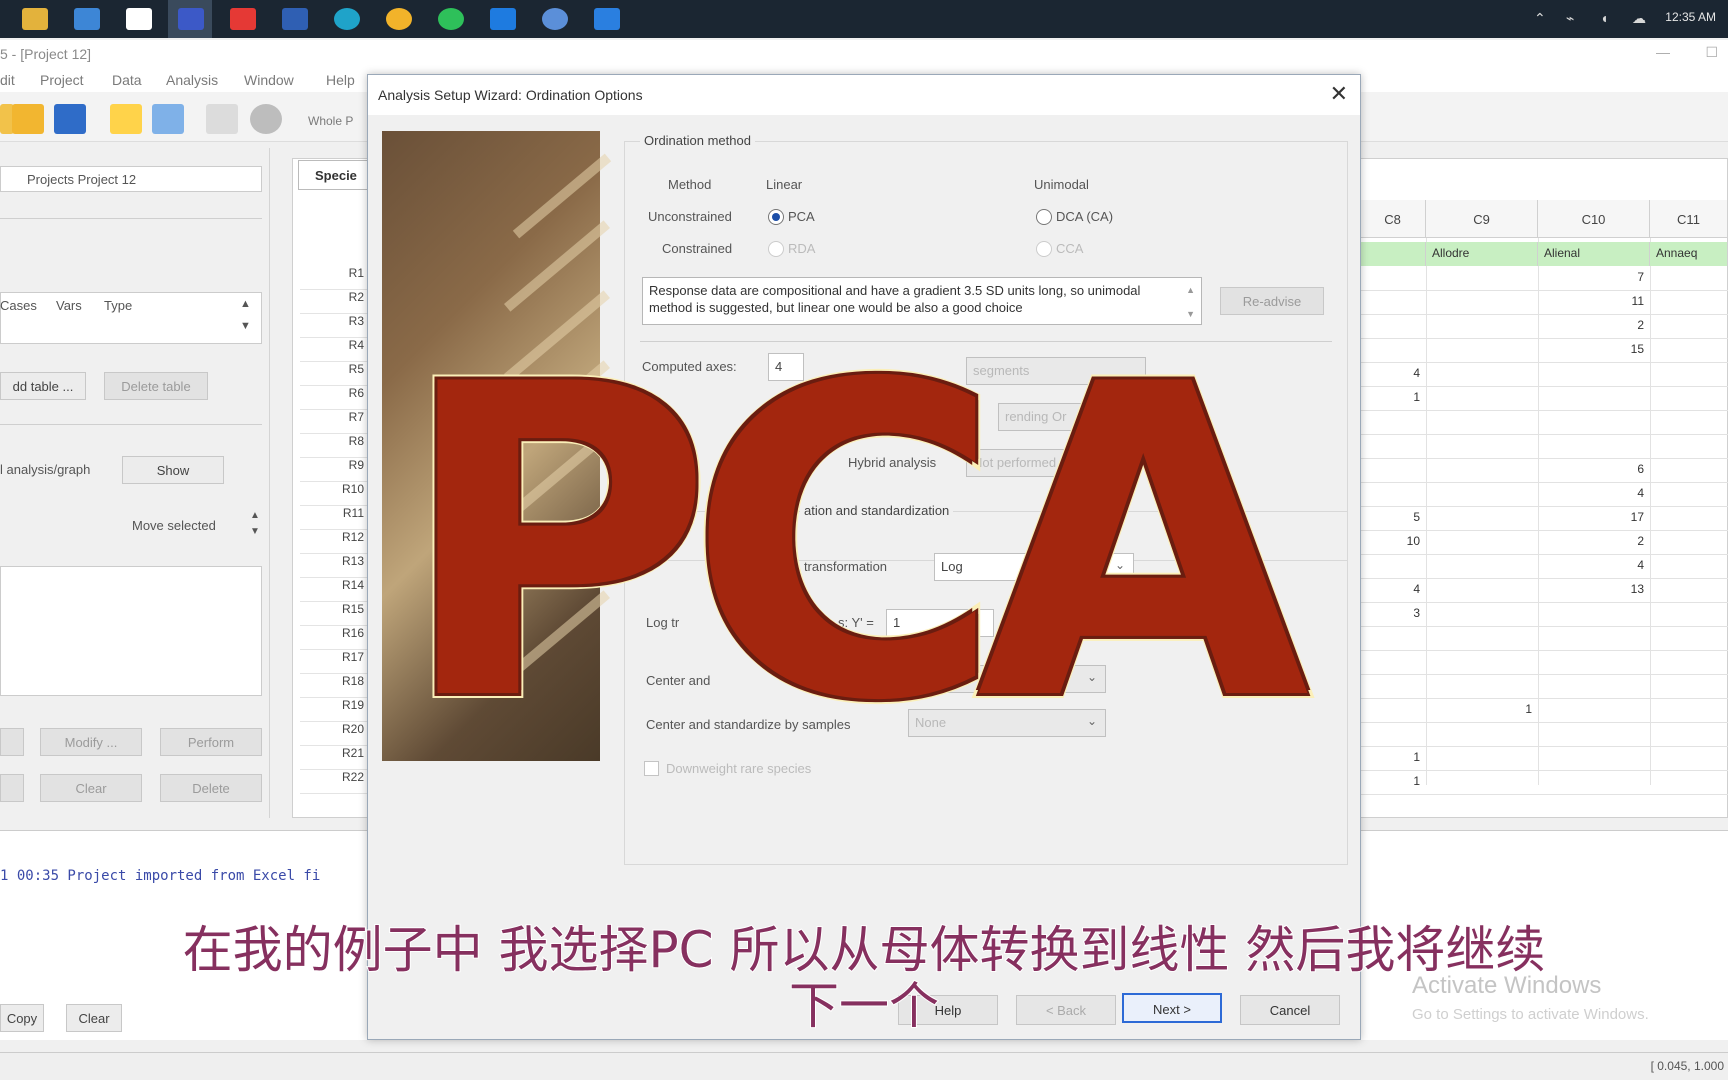 The height and width of the screenshot is (1080, 1728). What do you see at coordinates (192, 80) in the screenshot?
I see `menu-analysis: Analysis` at bounding box center [192, 80].